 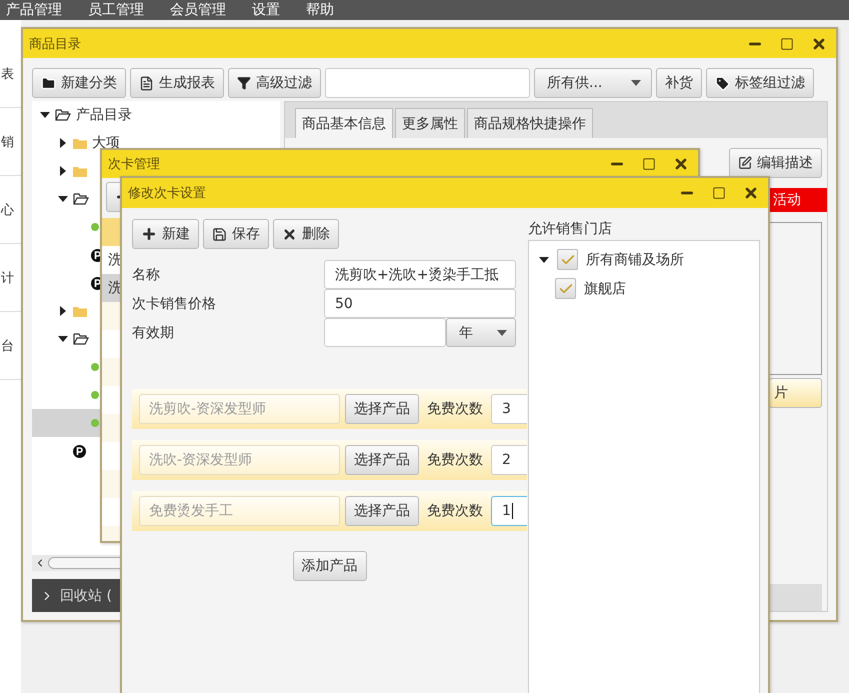 What do you see at coordinates (79, 451) in the screenshot?
I see `product-icon` at bounding box center [79, 451].